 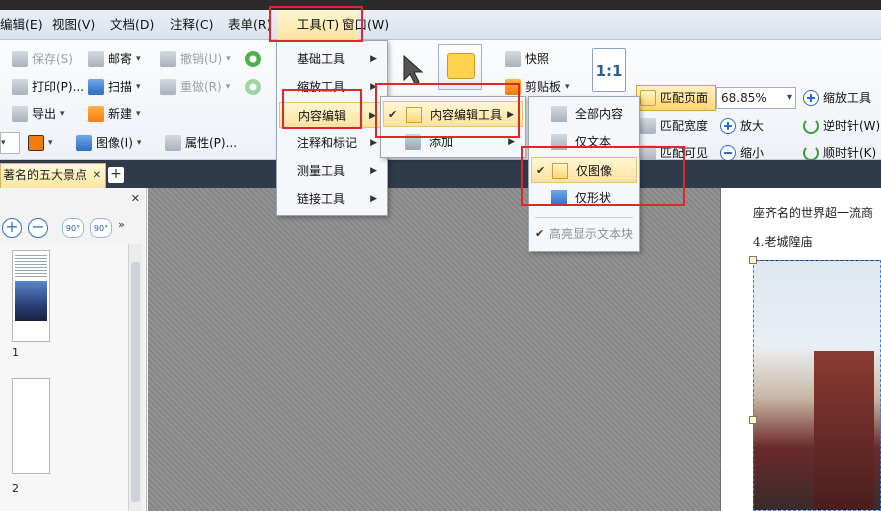 I want to click on thumbnail-scrollbar, so click(x=135, y=377).